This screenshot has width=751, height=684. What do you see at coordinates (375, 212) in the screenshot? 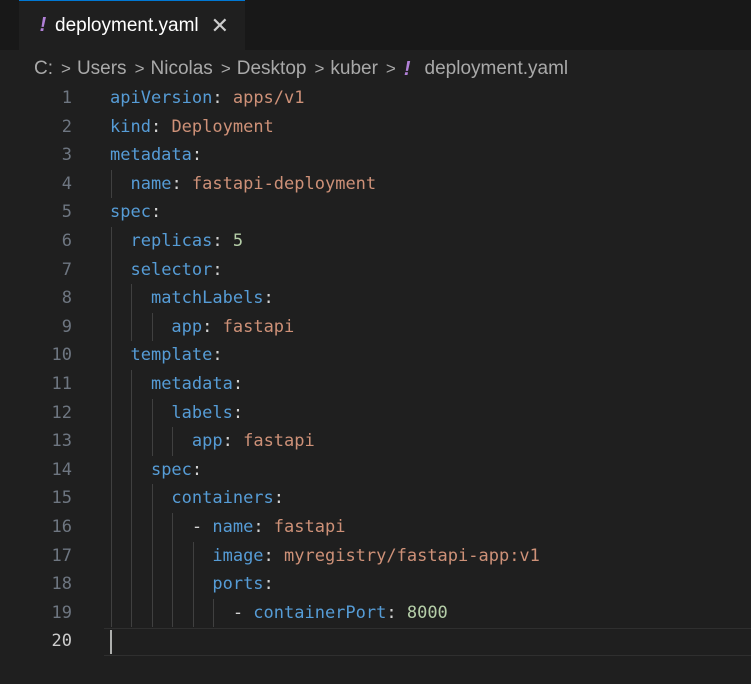
I see `code-line: 5 spec:` at bounding box center [375, 212].